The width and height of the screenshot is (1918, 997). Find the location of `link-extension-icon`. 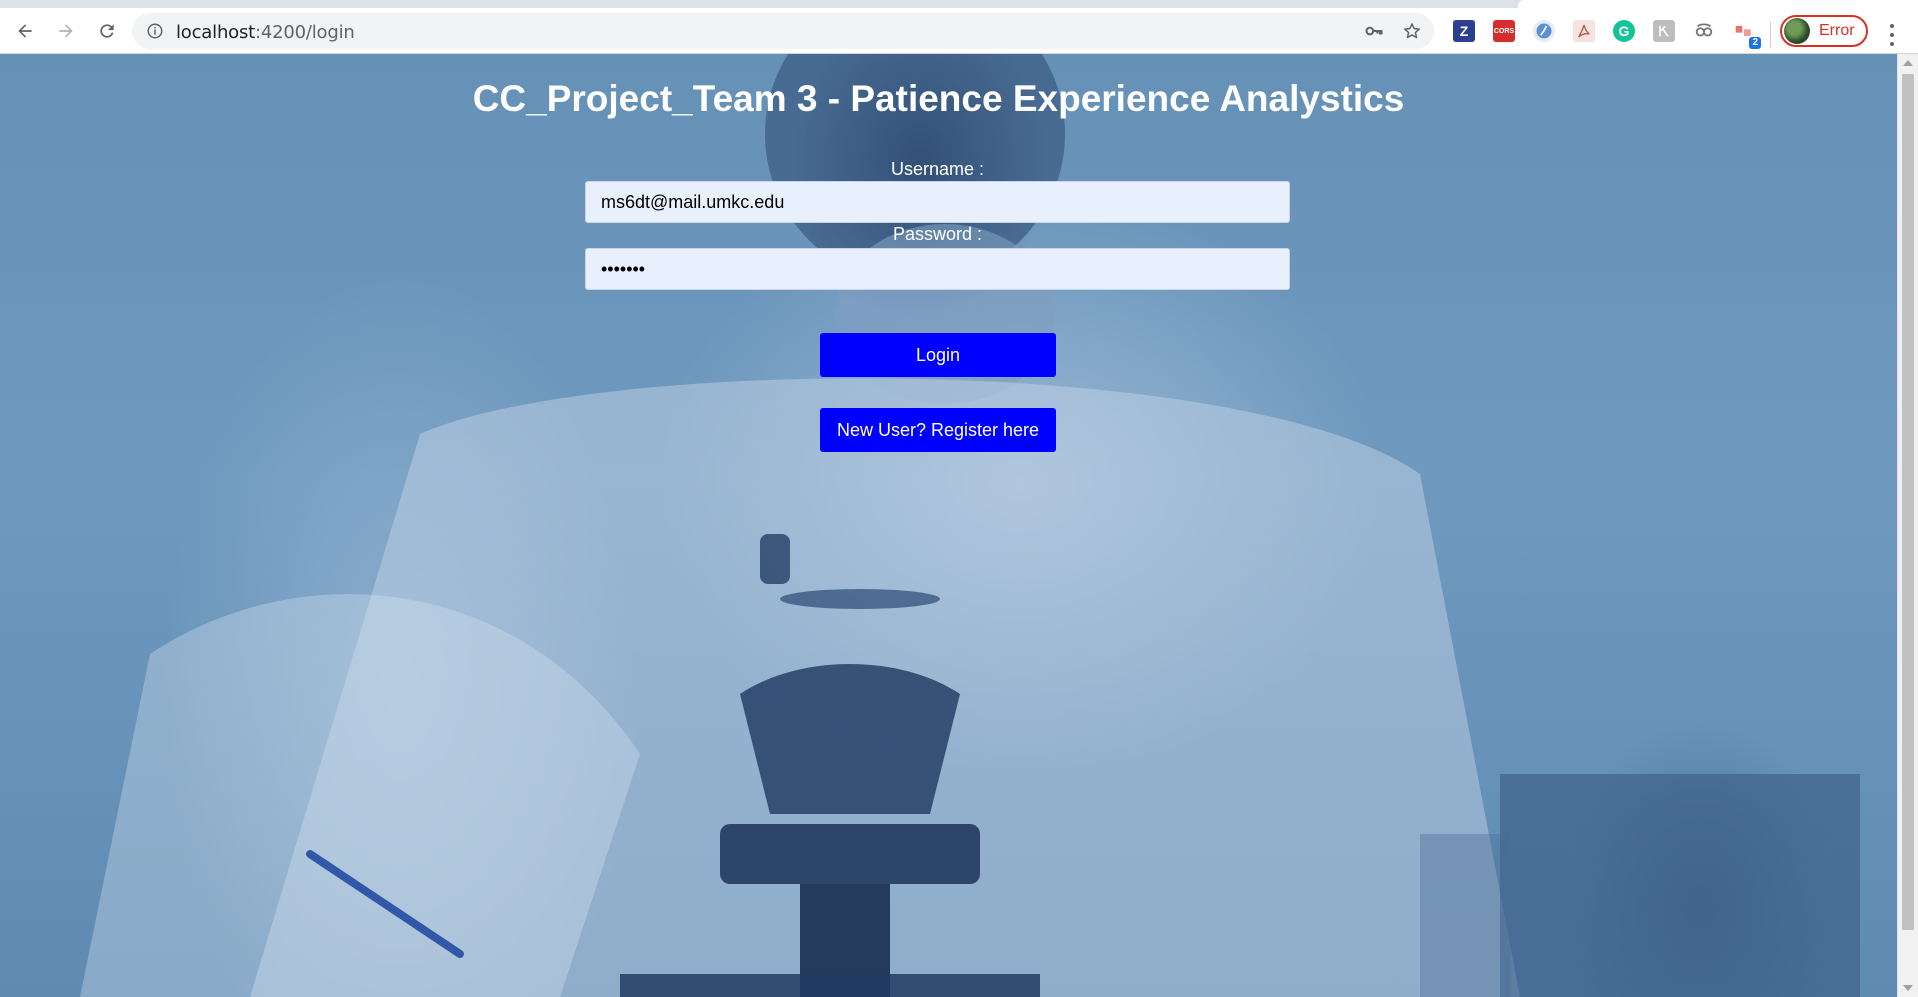

link-extension-icon is located at coordinates (1704, 31).